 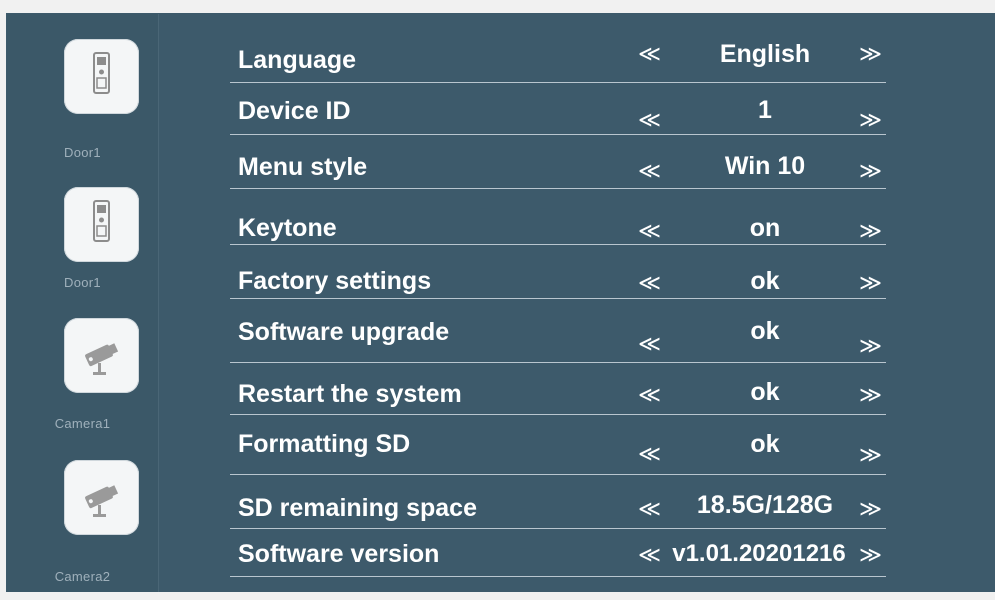 I want to click on device-sidebar: Door1 Door1 Camera1 Camera2, so click(x=83, y=303).